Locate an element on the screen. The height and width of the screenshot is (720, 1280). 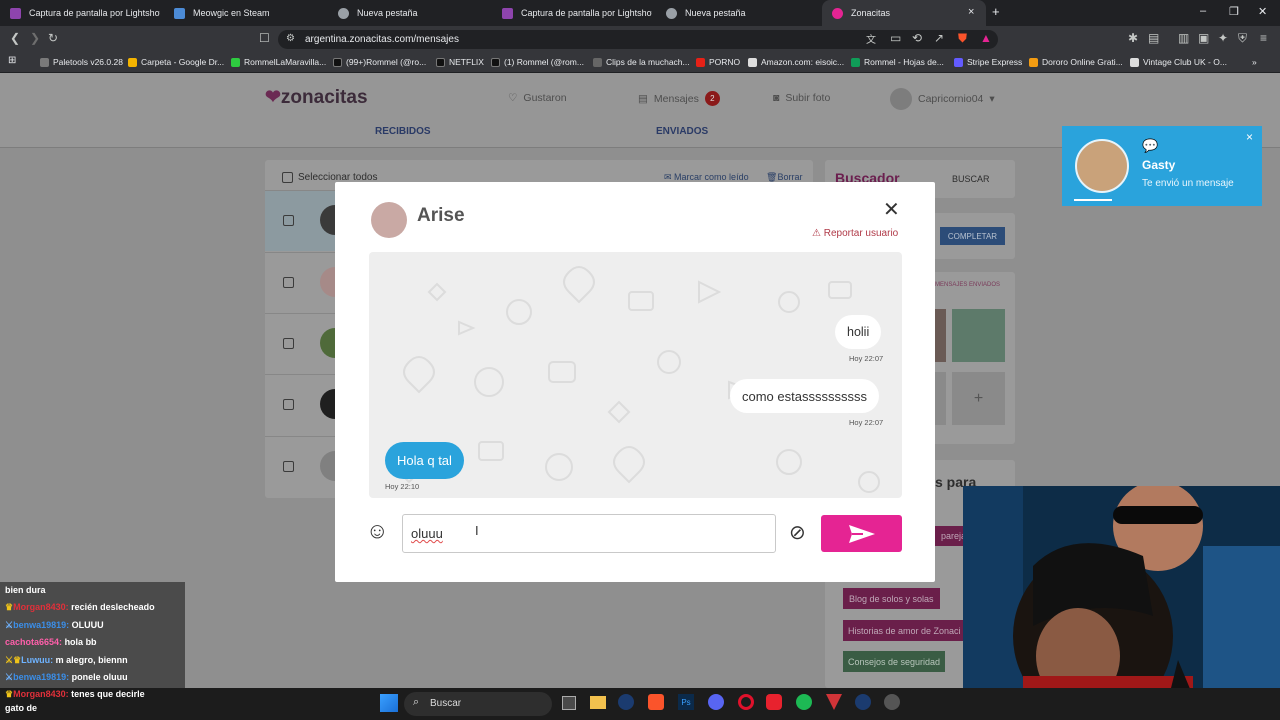
translate-icon: 文 is located at coordinates (871, 38).